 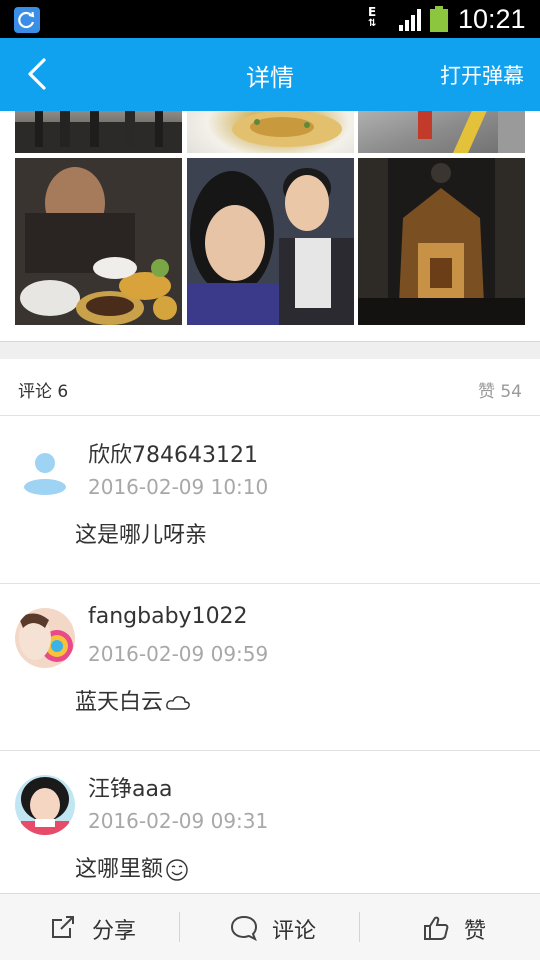 I want to click on comment-time: 2016-02-09 10:10, so click(x=178, y=487).